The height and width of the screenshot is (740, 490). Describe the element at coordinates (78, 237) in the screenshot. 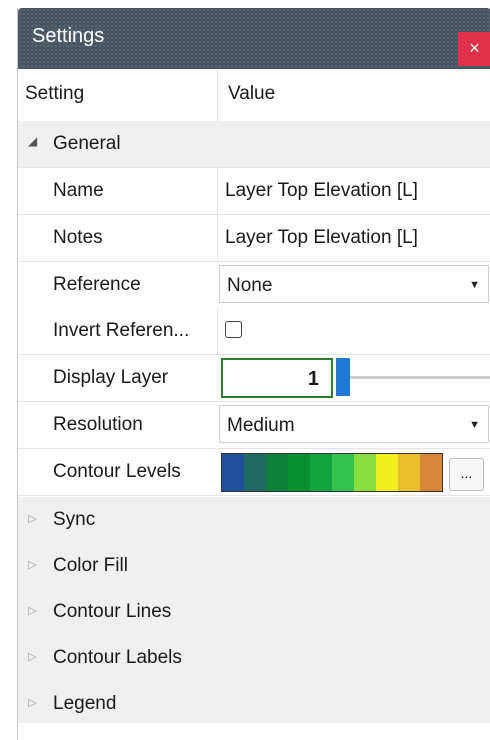

I see `property-notes-label: Notes` at that location.